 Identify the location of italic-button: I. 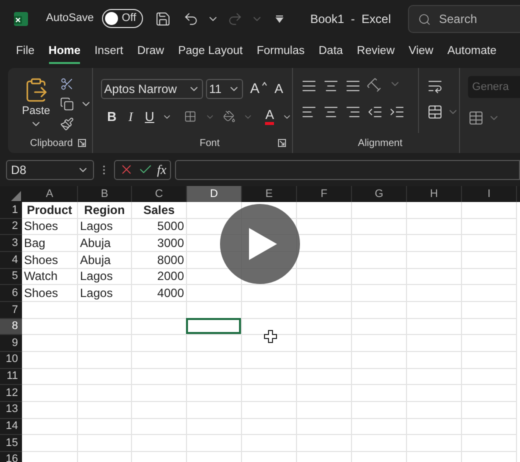
(130, 116).